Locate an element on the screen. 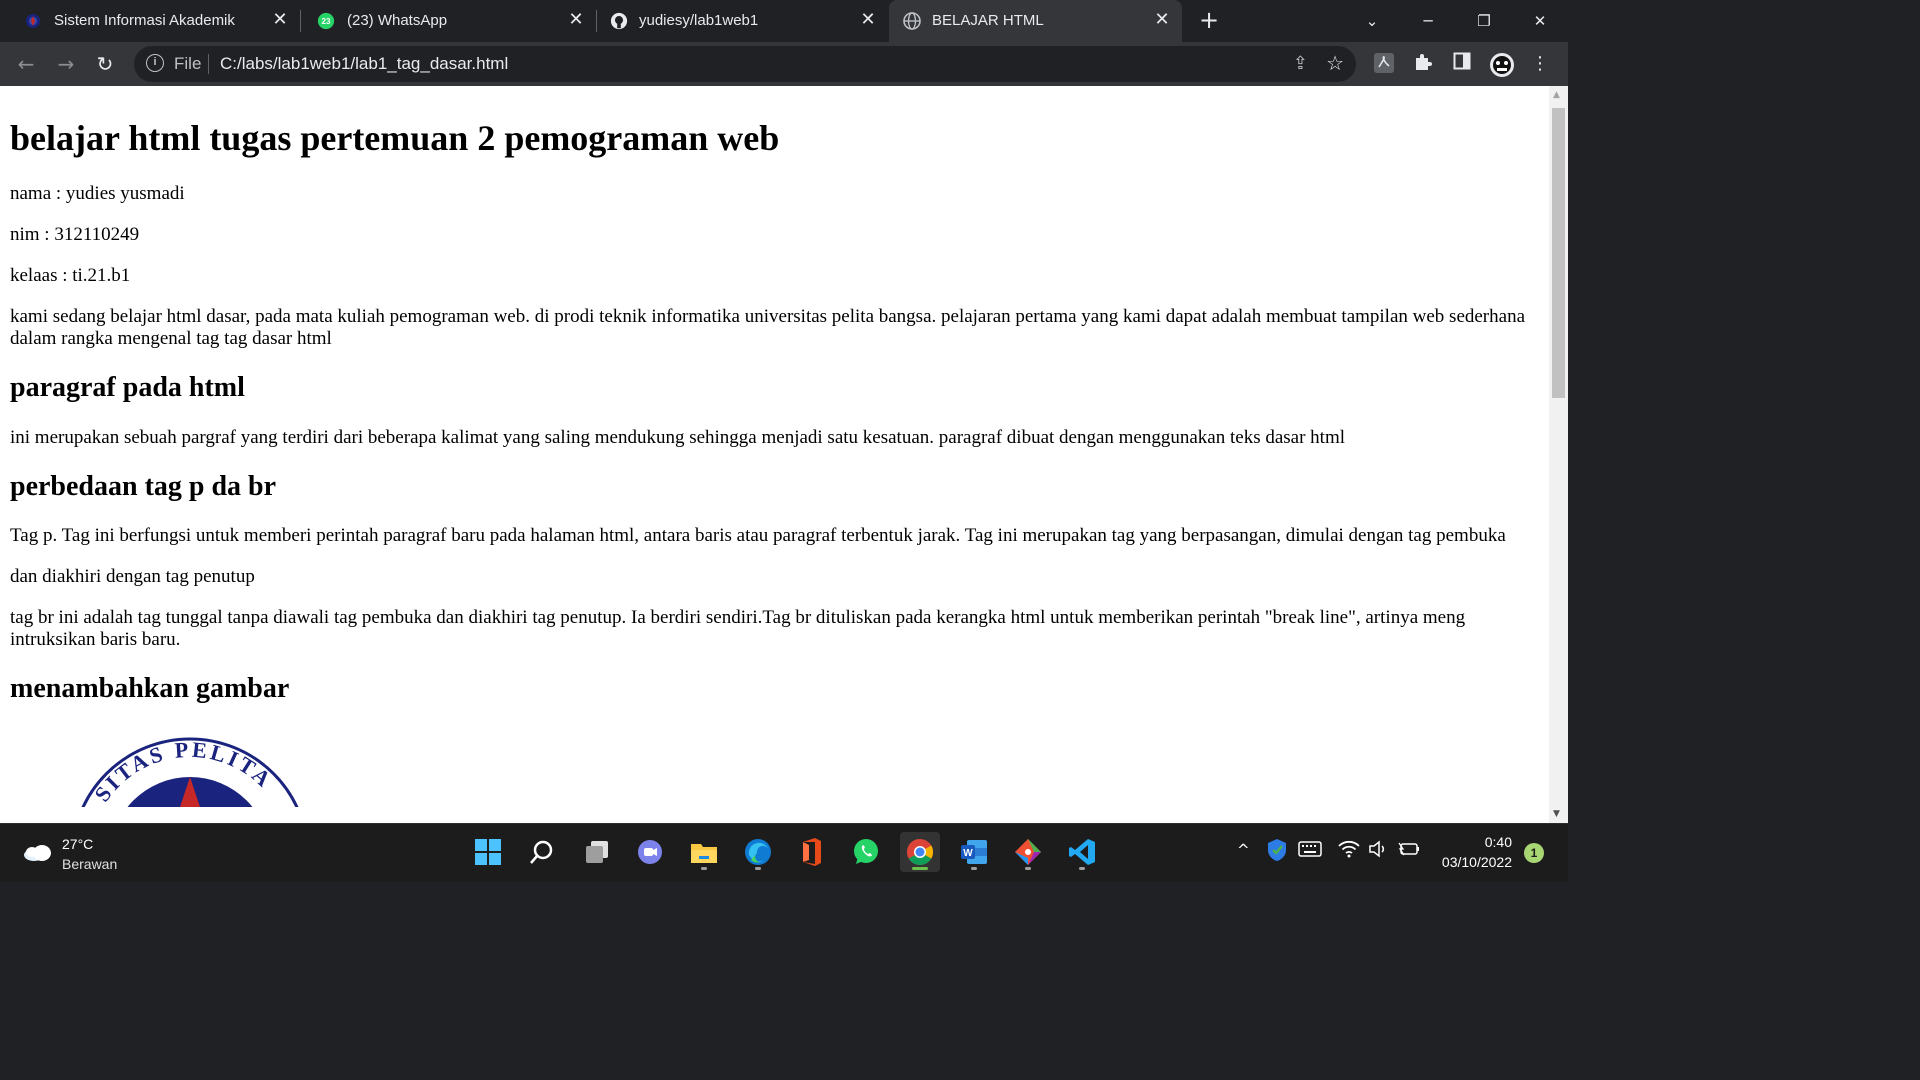 The width and height of the screenshot is (1920, 1080). page-scrollbar: ▲ ▼ is located at coordinates (1558, 454).